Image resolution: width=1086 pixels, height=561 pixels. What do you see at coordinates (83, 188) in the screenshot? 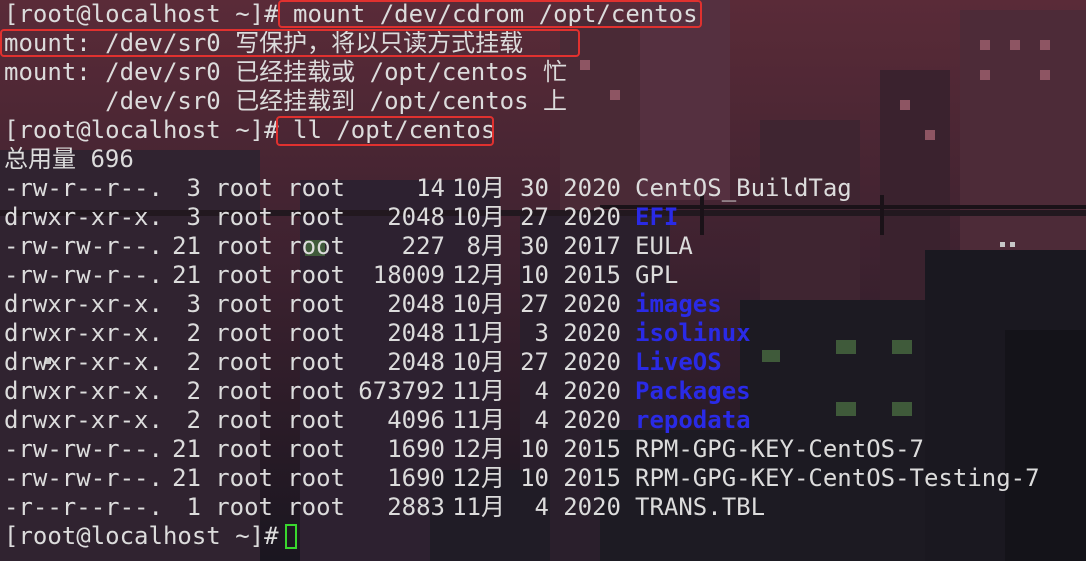
I see `listing-perm: -rw-r--r--.` at bounding box center [83, 188].